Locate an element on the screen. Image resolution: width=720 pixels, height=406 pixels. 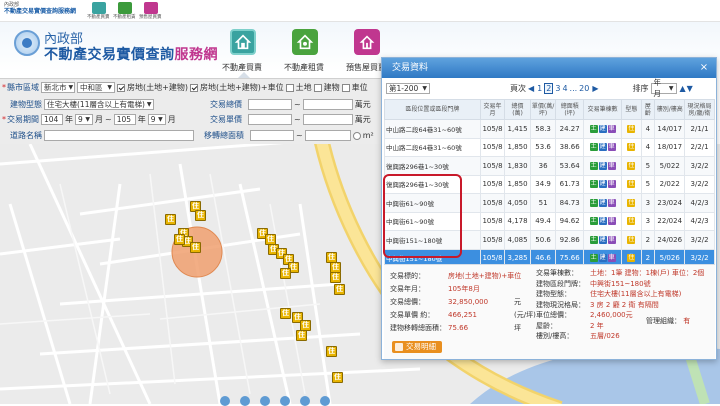
sort-desc-icon: ▼ is located at coordinates (690, 88).